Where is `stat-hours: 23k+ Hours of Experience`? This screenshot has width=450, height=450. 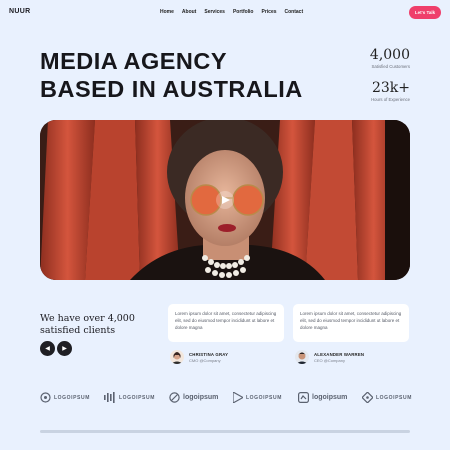
stat-hours: 23k+ Hours of Experience is located at coordinates (390, 91).